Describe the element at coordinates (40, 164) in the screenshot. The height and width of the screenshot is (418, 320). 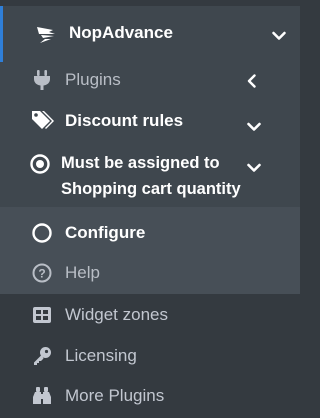
I see `dot-circle-icon` at that location.